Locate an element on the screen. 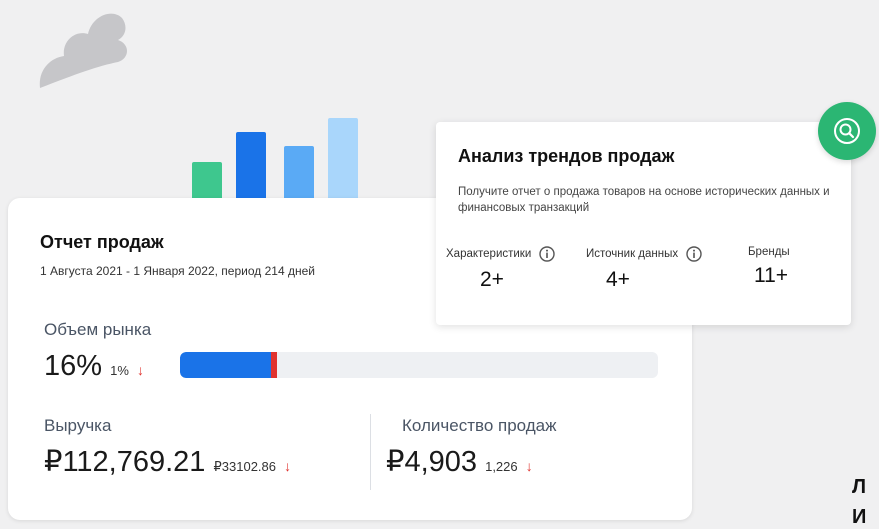  sales-count-value: ₽4,903 1,226 ↓ is located at coordinates (459, 461).